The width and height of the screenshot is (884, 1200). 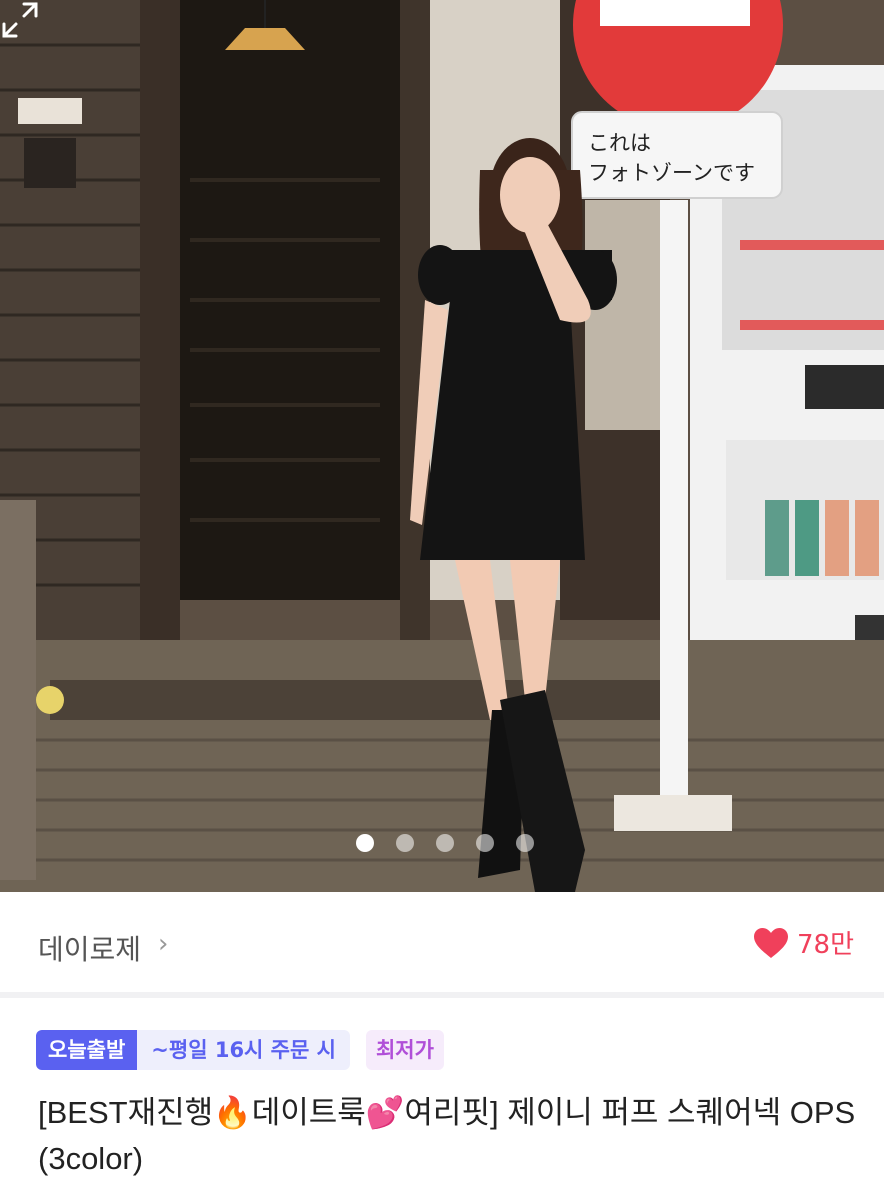 I want to click on lowest-price-badge: 최저가, so click(x=404, y=1050).